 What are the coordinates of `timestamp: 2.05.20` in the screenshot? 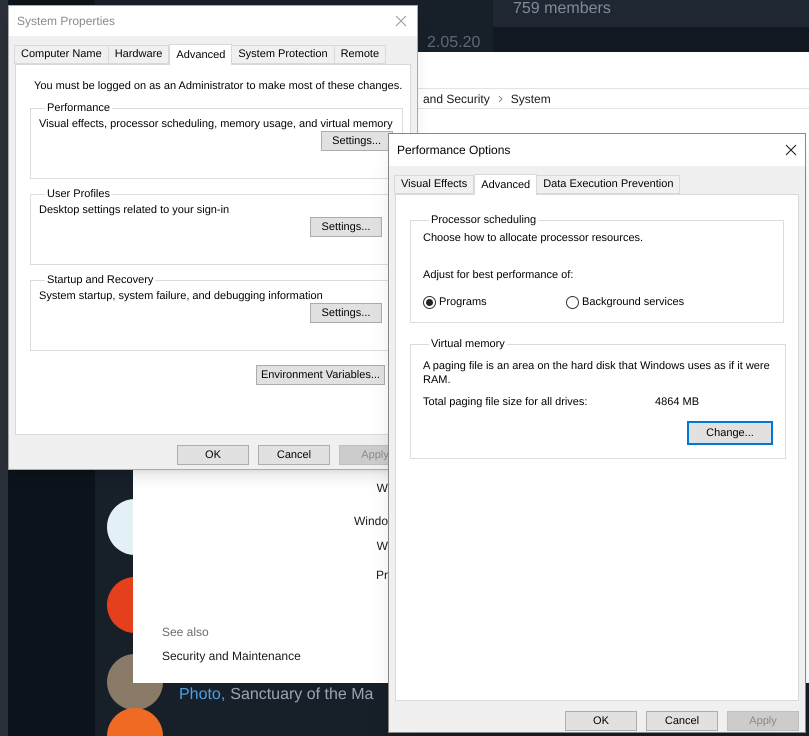 It's located at (453, 42).